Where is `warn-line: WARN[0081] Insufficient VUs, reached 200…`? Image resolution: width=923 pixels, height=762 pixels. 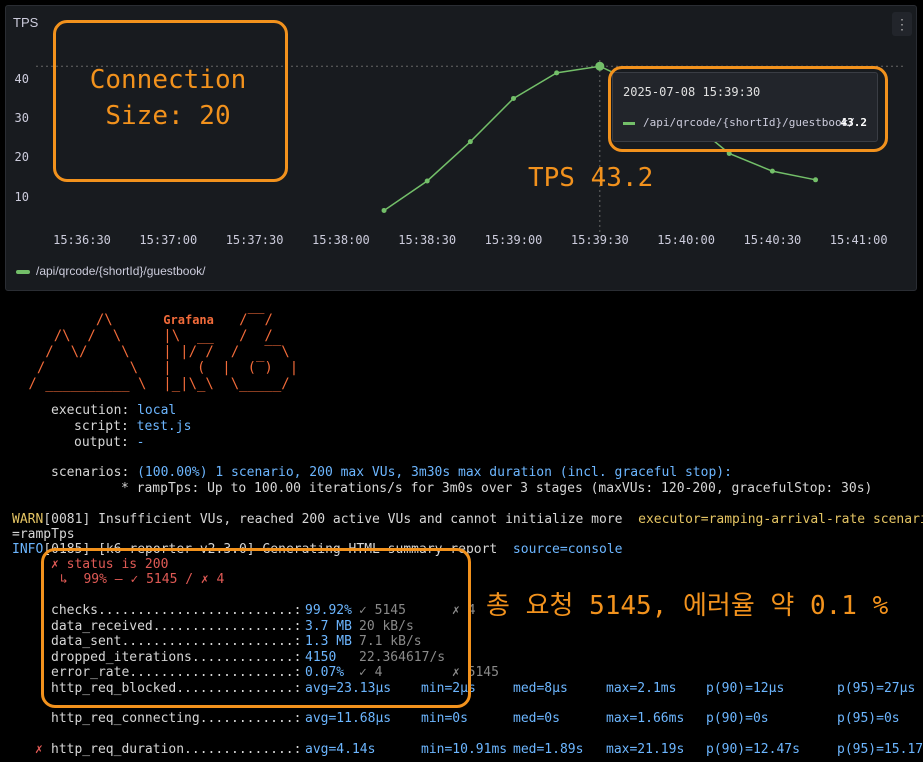 warn-line: WARN[0081] Insufficient VUs, reached 200… is located at coordinates (467, 519).